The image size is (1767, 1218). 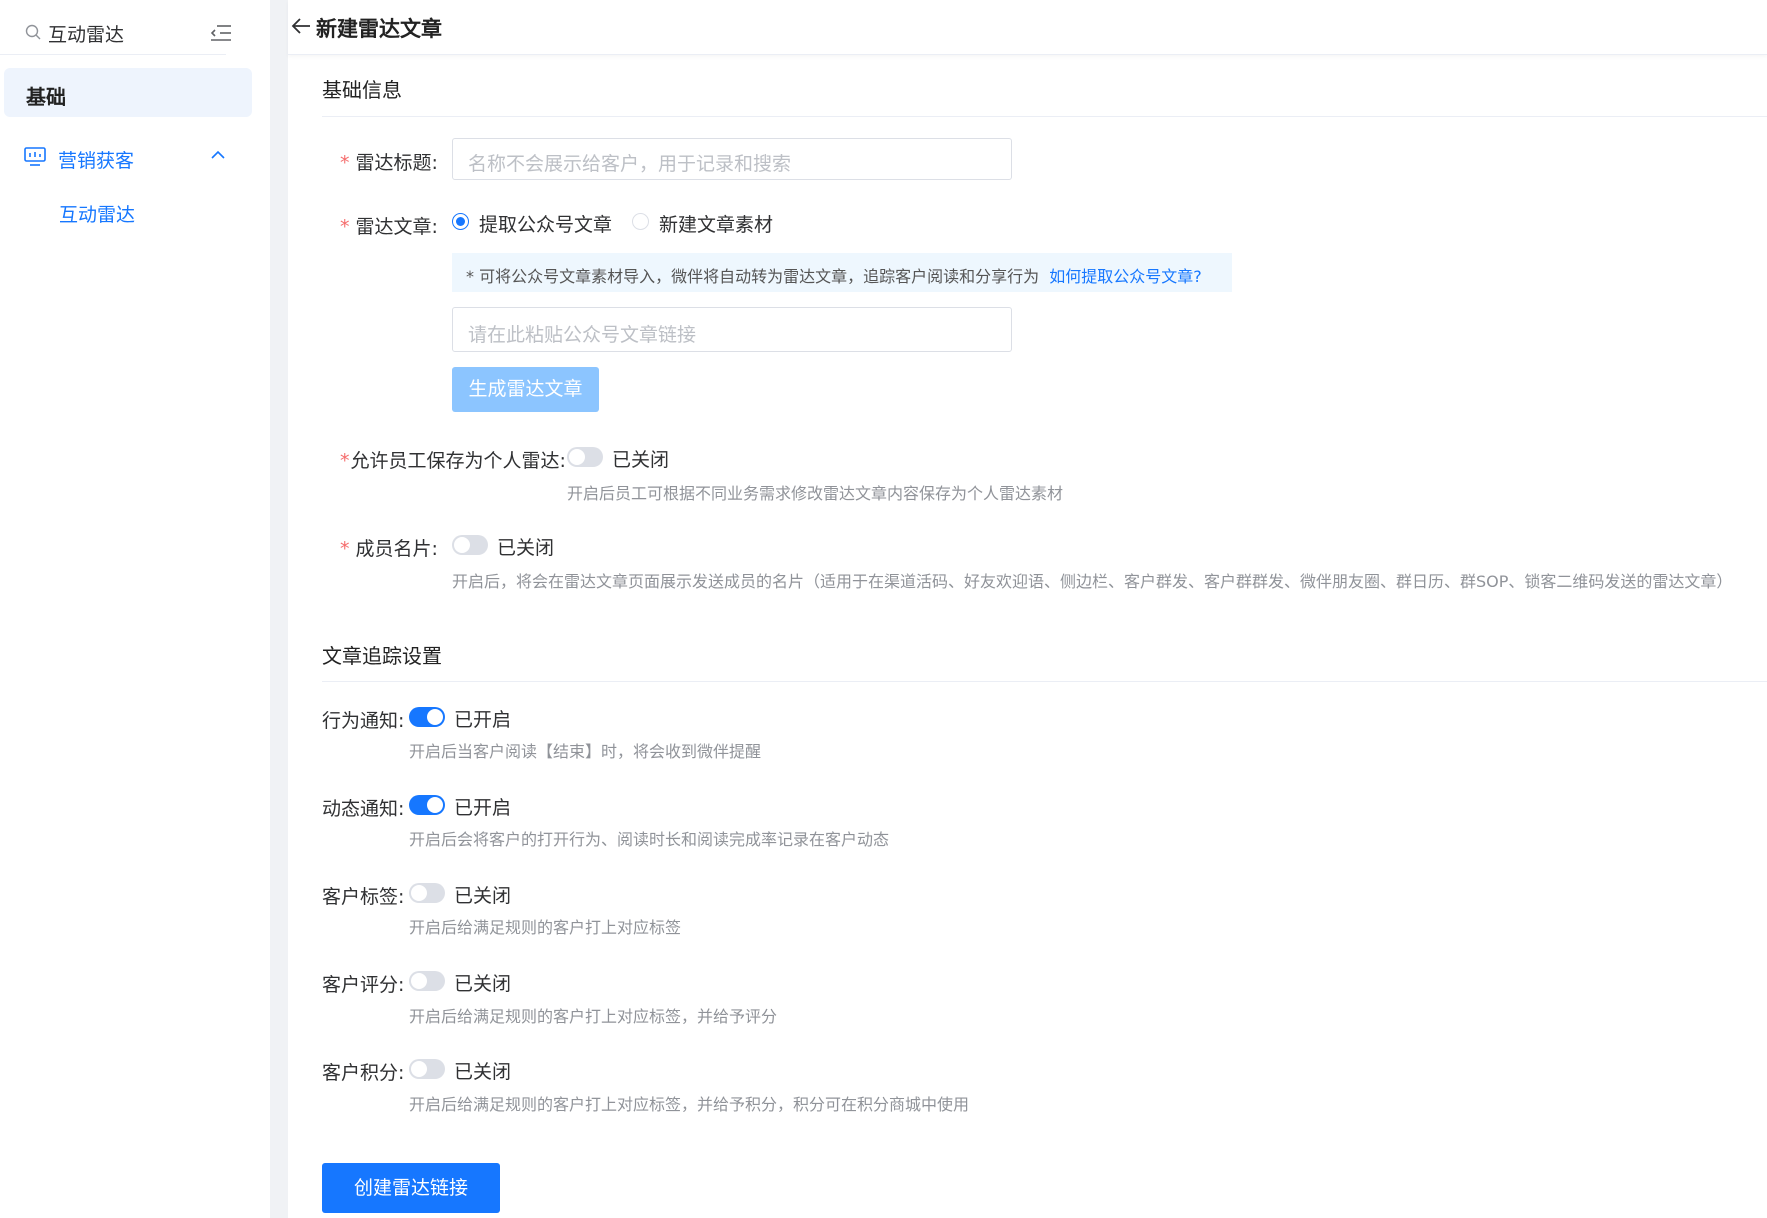 What do you see at coordinates (362, 90) in the screenshot?
I see `section-title-basic: 基础信息` at bounding box center [362, 90].